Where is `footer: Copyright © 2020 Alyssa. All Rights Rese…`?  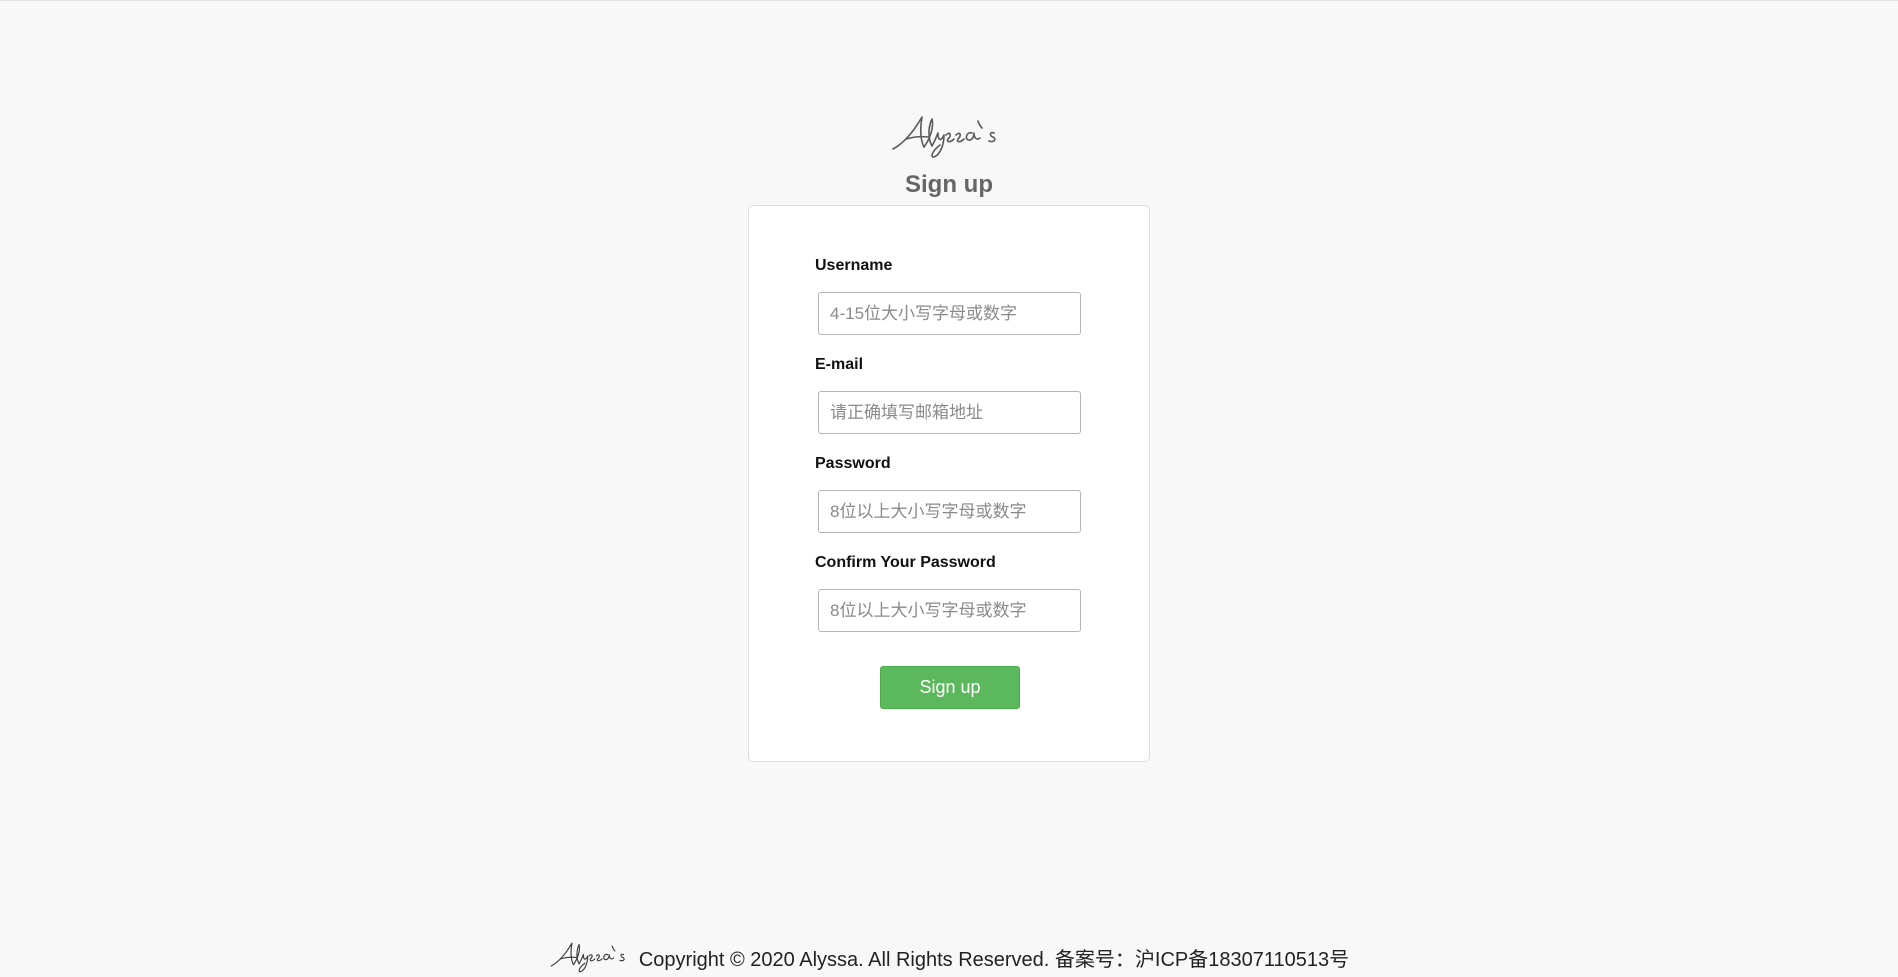
footer: Copyright © 2020 Alyssa. All Rights Rese… is located at coordinates (949, 957).